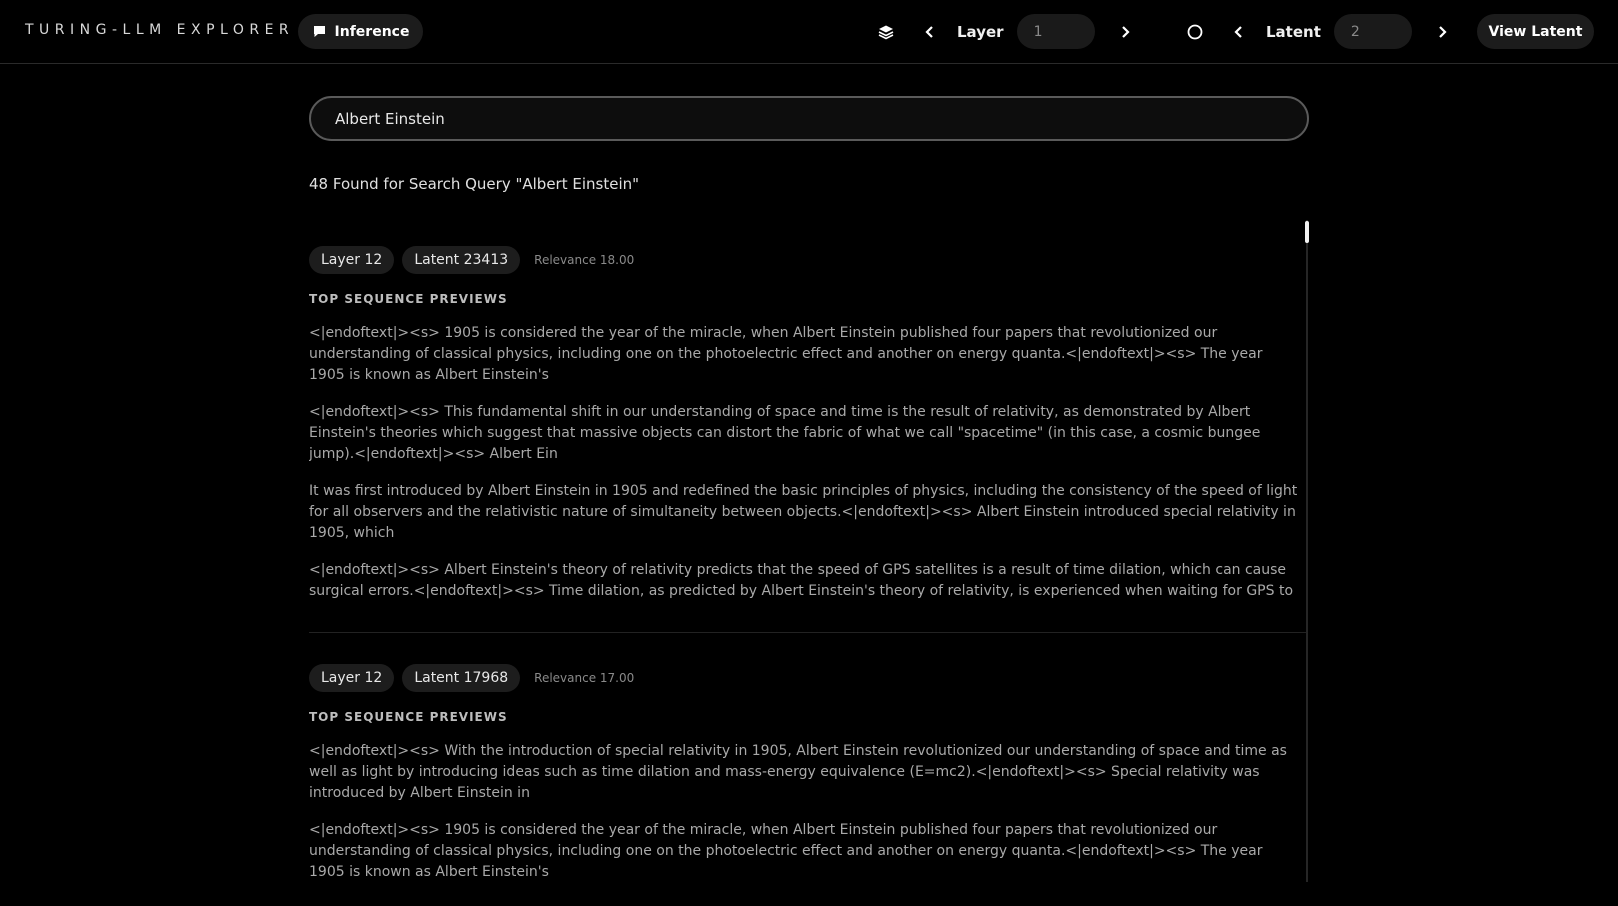 The height and width of the screenshot is (906, 1618). I want to click on layer-prev-button, so click(930, 32).